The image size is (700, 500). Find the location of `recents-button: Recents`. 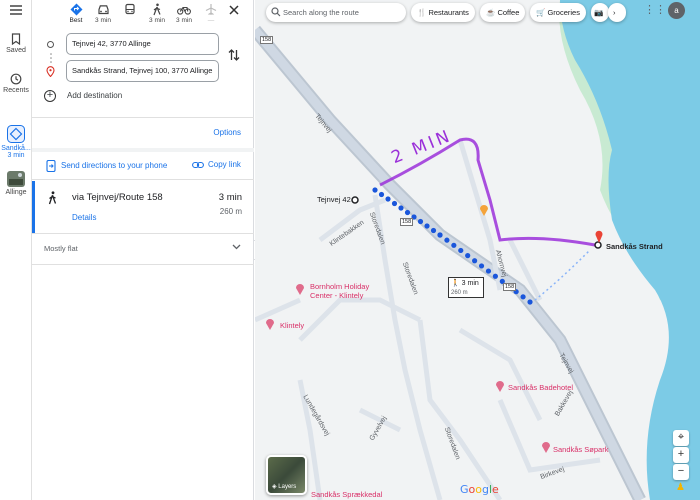

recents-button: Recents is located at coordinates (16, 83).